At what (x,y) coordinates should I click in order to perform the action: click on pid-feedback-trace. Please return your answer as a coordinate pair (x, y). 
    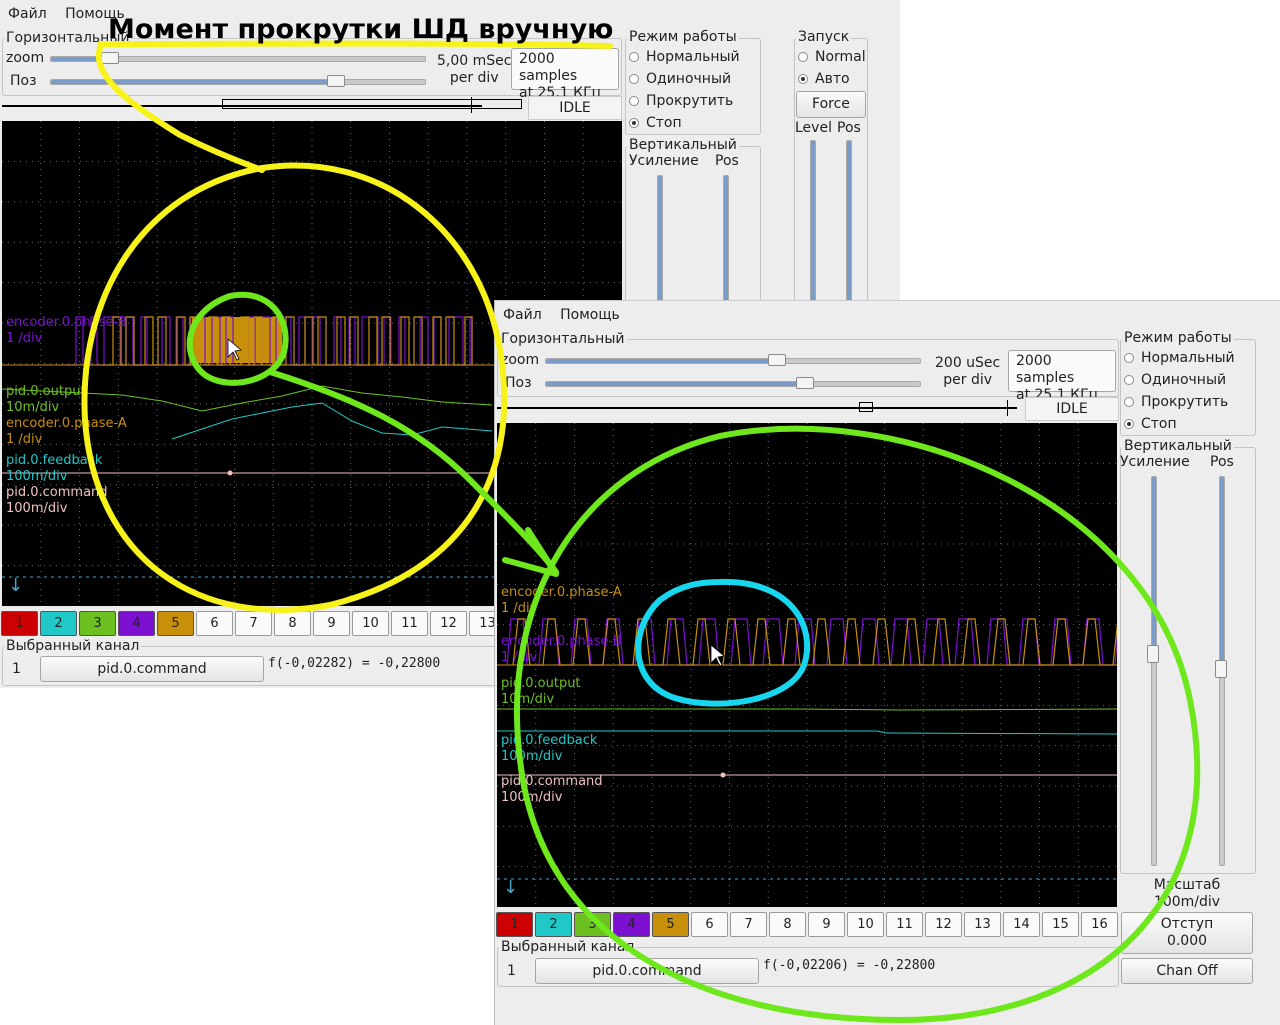
    Looking at the image, I should click on (332, 421).